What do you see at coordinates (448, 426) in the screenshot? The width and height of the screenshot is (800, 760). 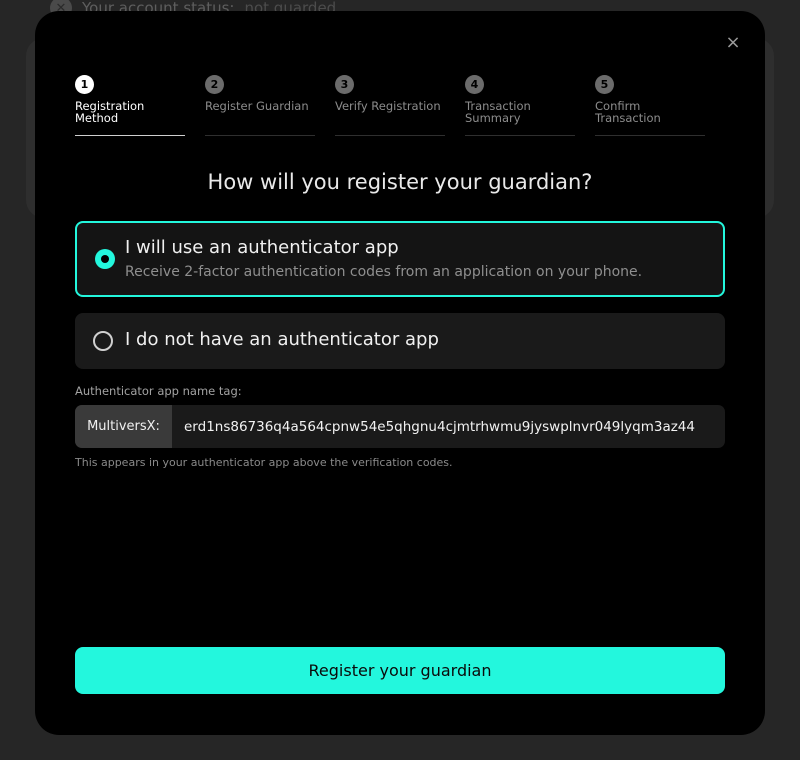 I see `name-tag-input` at bounding box center [448, 426].